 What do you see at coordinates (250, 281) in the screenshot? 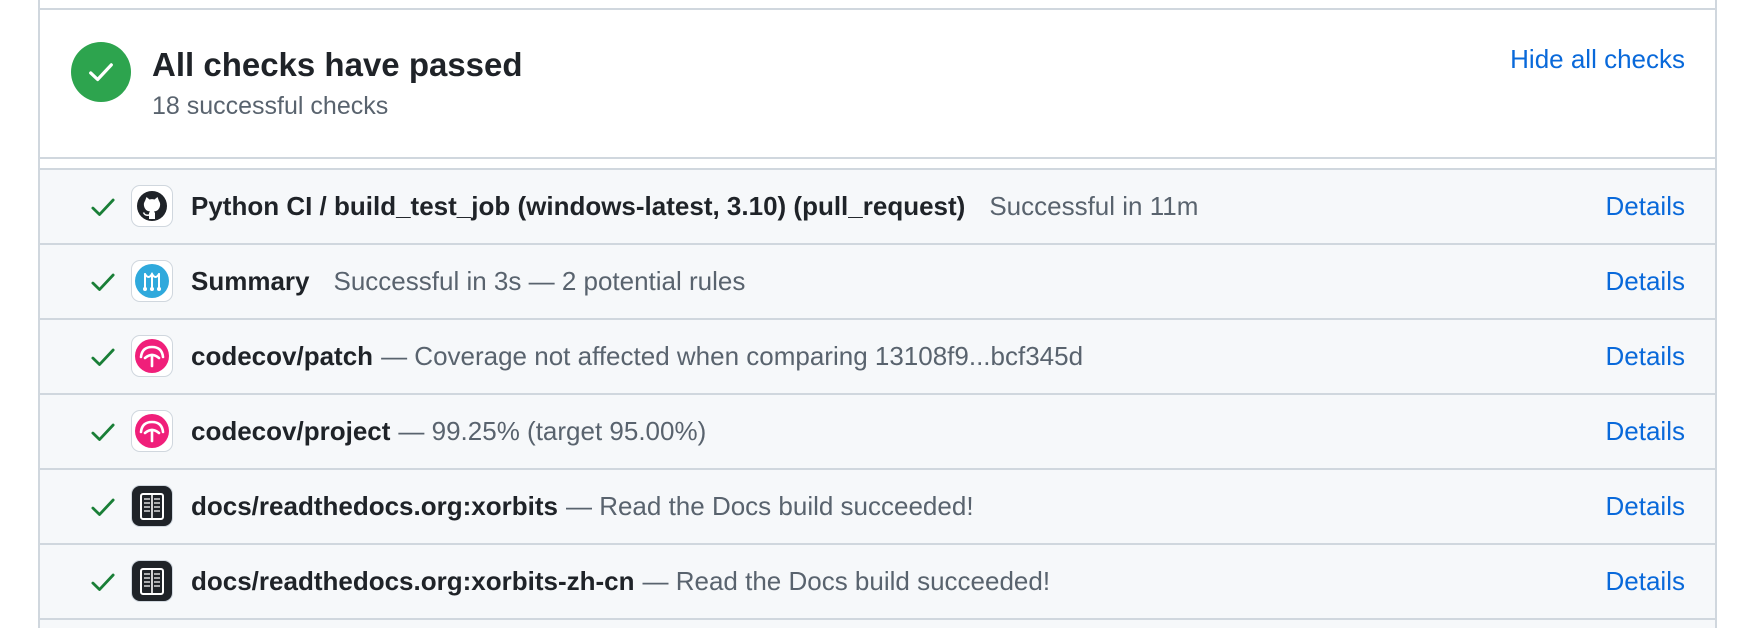
I see `check-name: Summary` at bounding box center [250, 281].